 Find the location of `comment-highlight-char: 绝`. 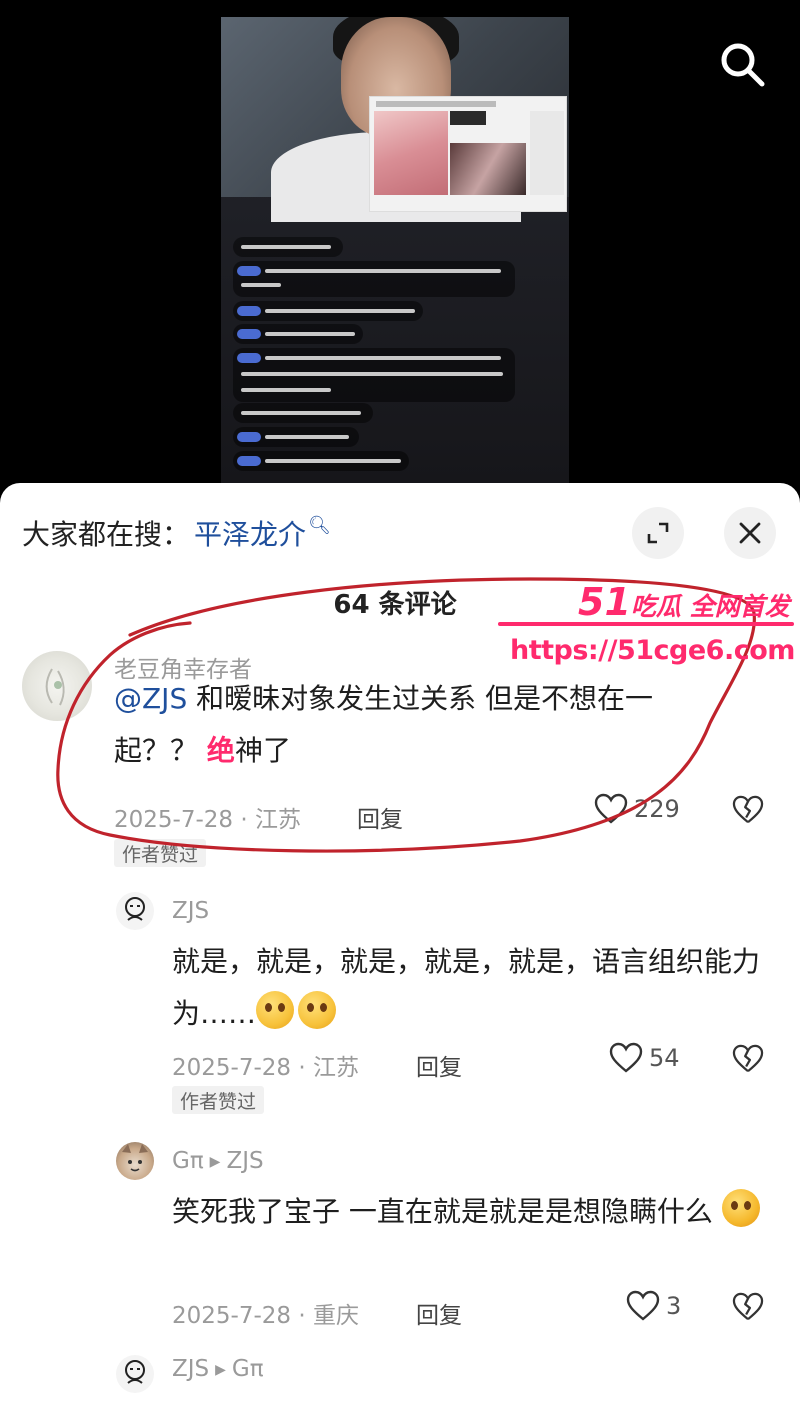

comment-highlight-char: 绝 is located at coordinates (220, 750).